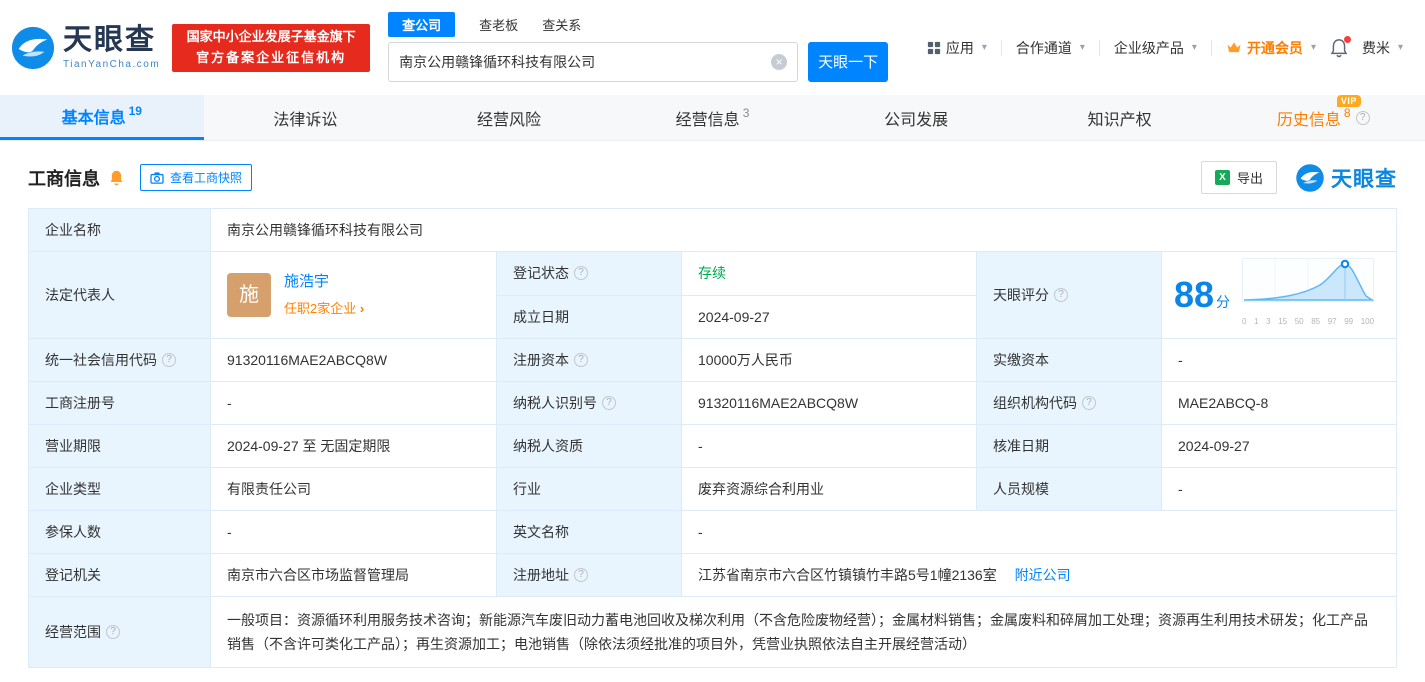 Image resolution: width=1425 pixels, height=682 pixels. Describe the element at coordinates (112, 47) in the screenshot. I see `logo-text: 天眼查 TianYanCha.com` at that location.